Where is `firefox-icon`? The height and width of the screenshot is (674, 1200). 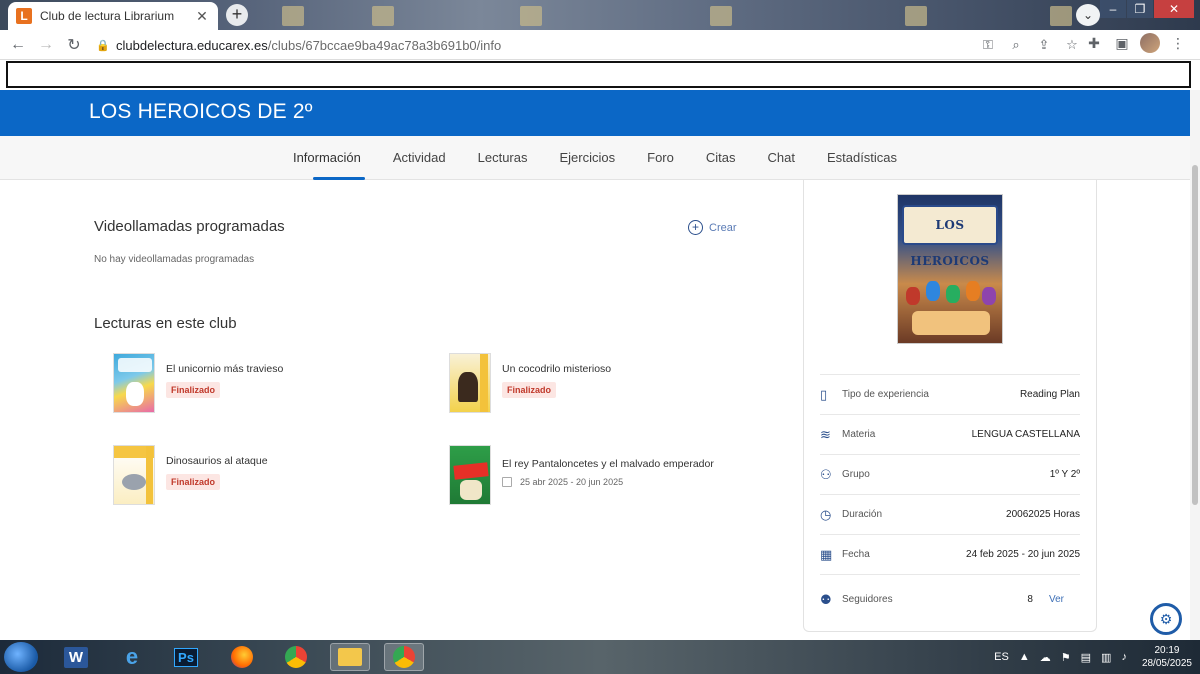
firefox-icon is located at coordinates (242, 657).